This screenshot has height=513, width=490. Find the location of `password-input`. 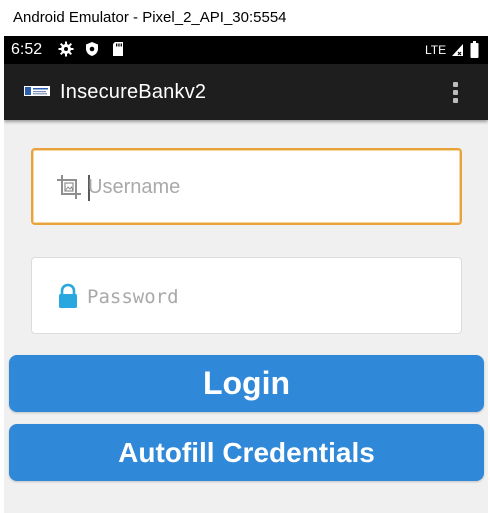

password-input is located at coordinates (257, 297).